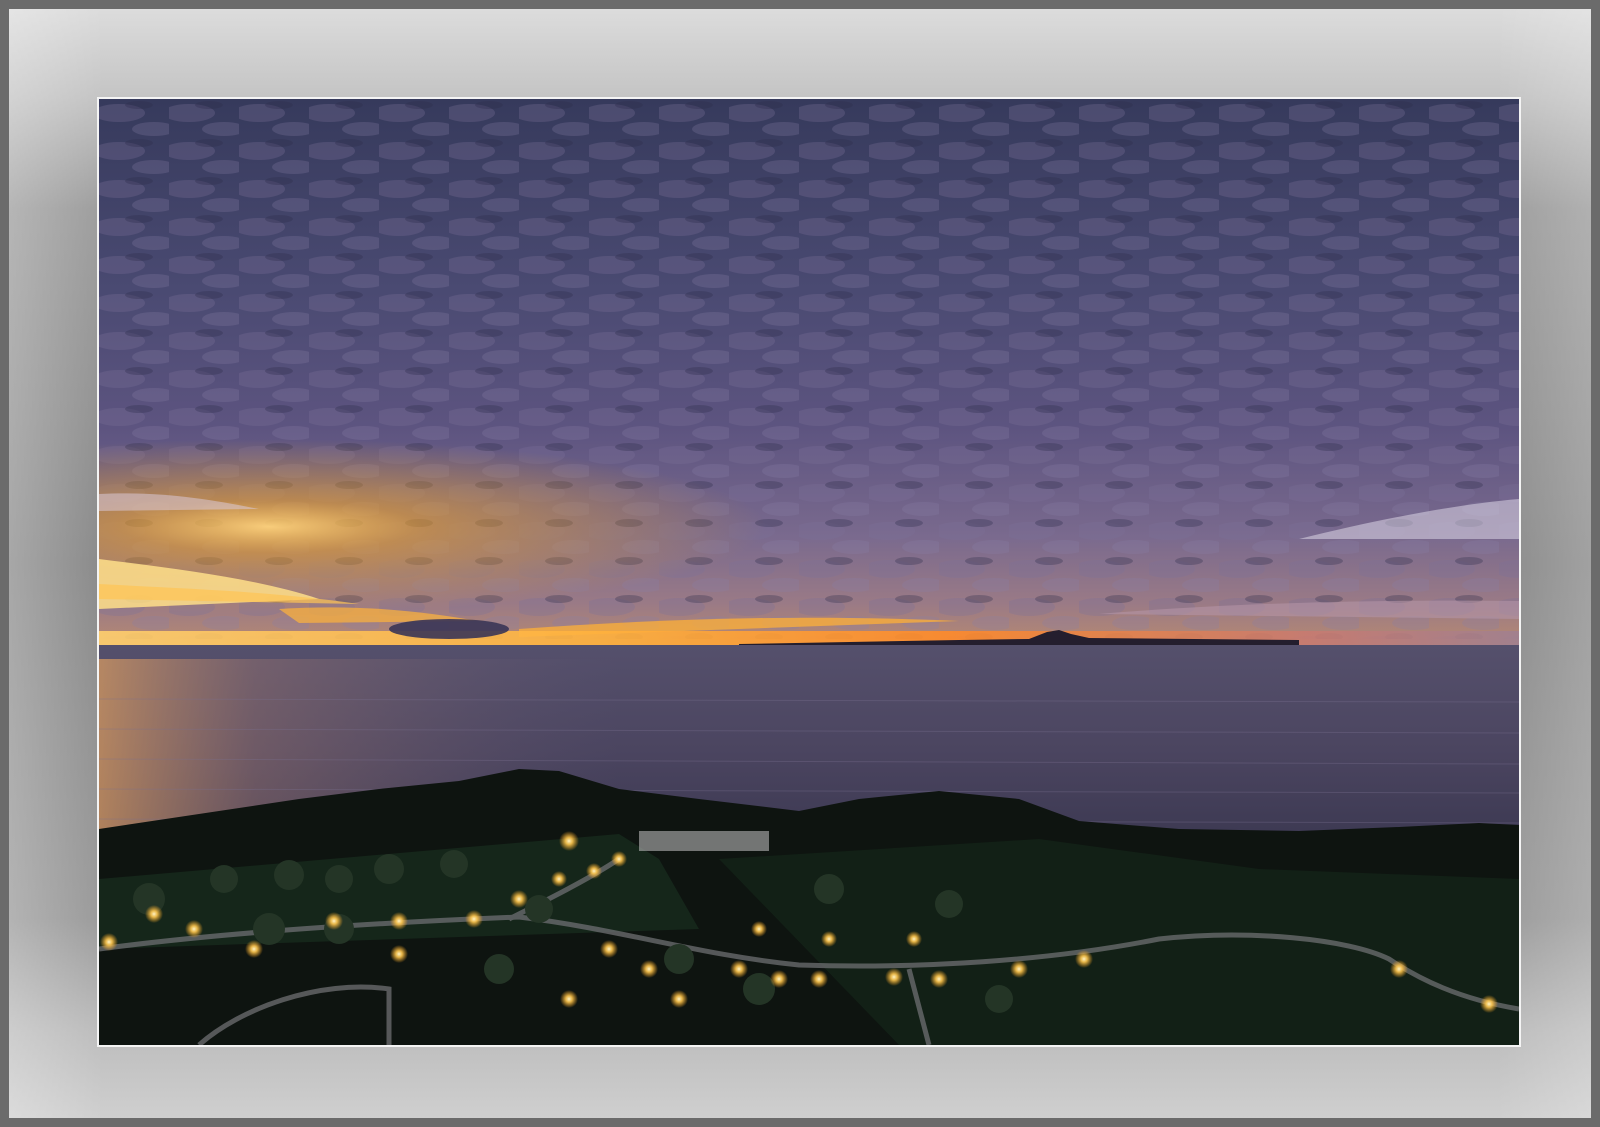 The image size is (1600, 1127). What do you see at coordinates (704, 841) in the screenshot?
I see `gazebo-structure` at bounding box center [704, 841].